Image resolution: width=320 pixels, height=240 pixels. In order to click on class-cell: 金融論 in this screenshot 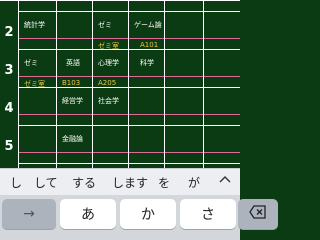, I will do `click(74, 144)`.